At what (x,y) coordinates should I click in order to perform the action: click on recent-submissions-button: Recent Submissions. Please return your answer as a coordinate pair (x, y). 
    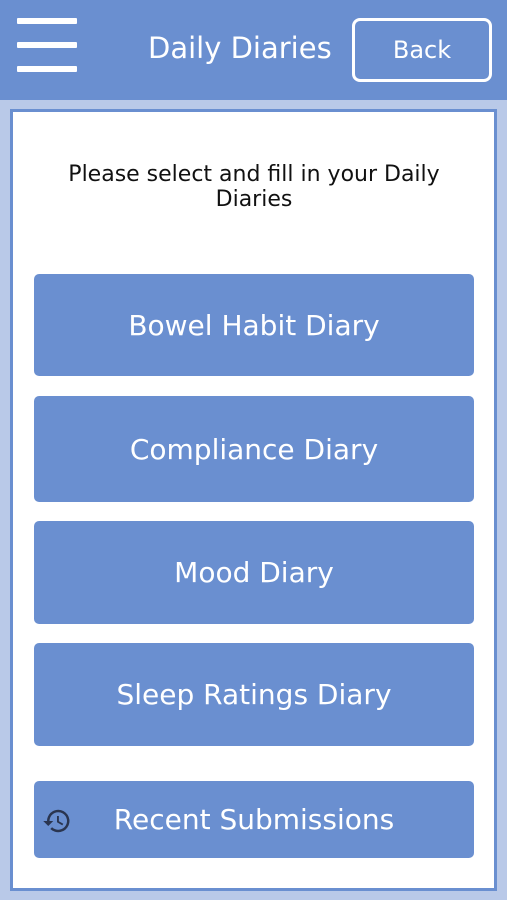
    Looking at the image, I should click on (254, 819).